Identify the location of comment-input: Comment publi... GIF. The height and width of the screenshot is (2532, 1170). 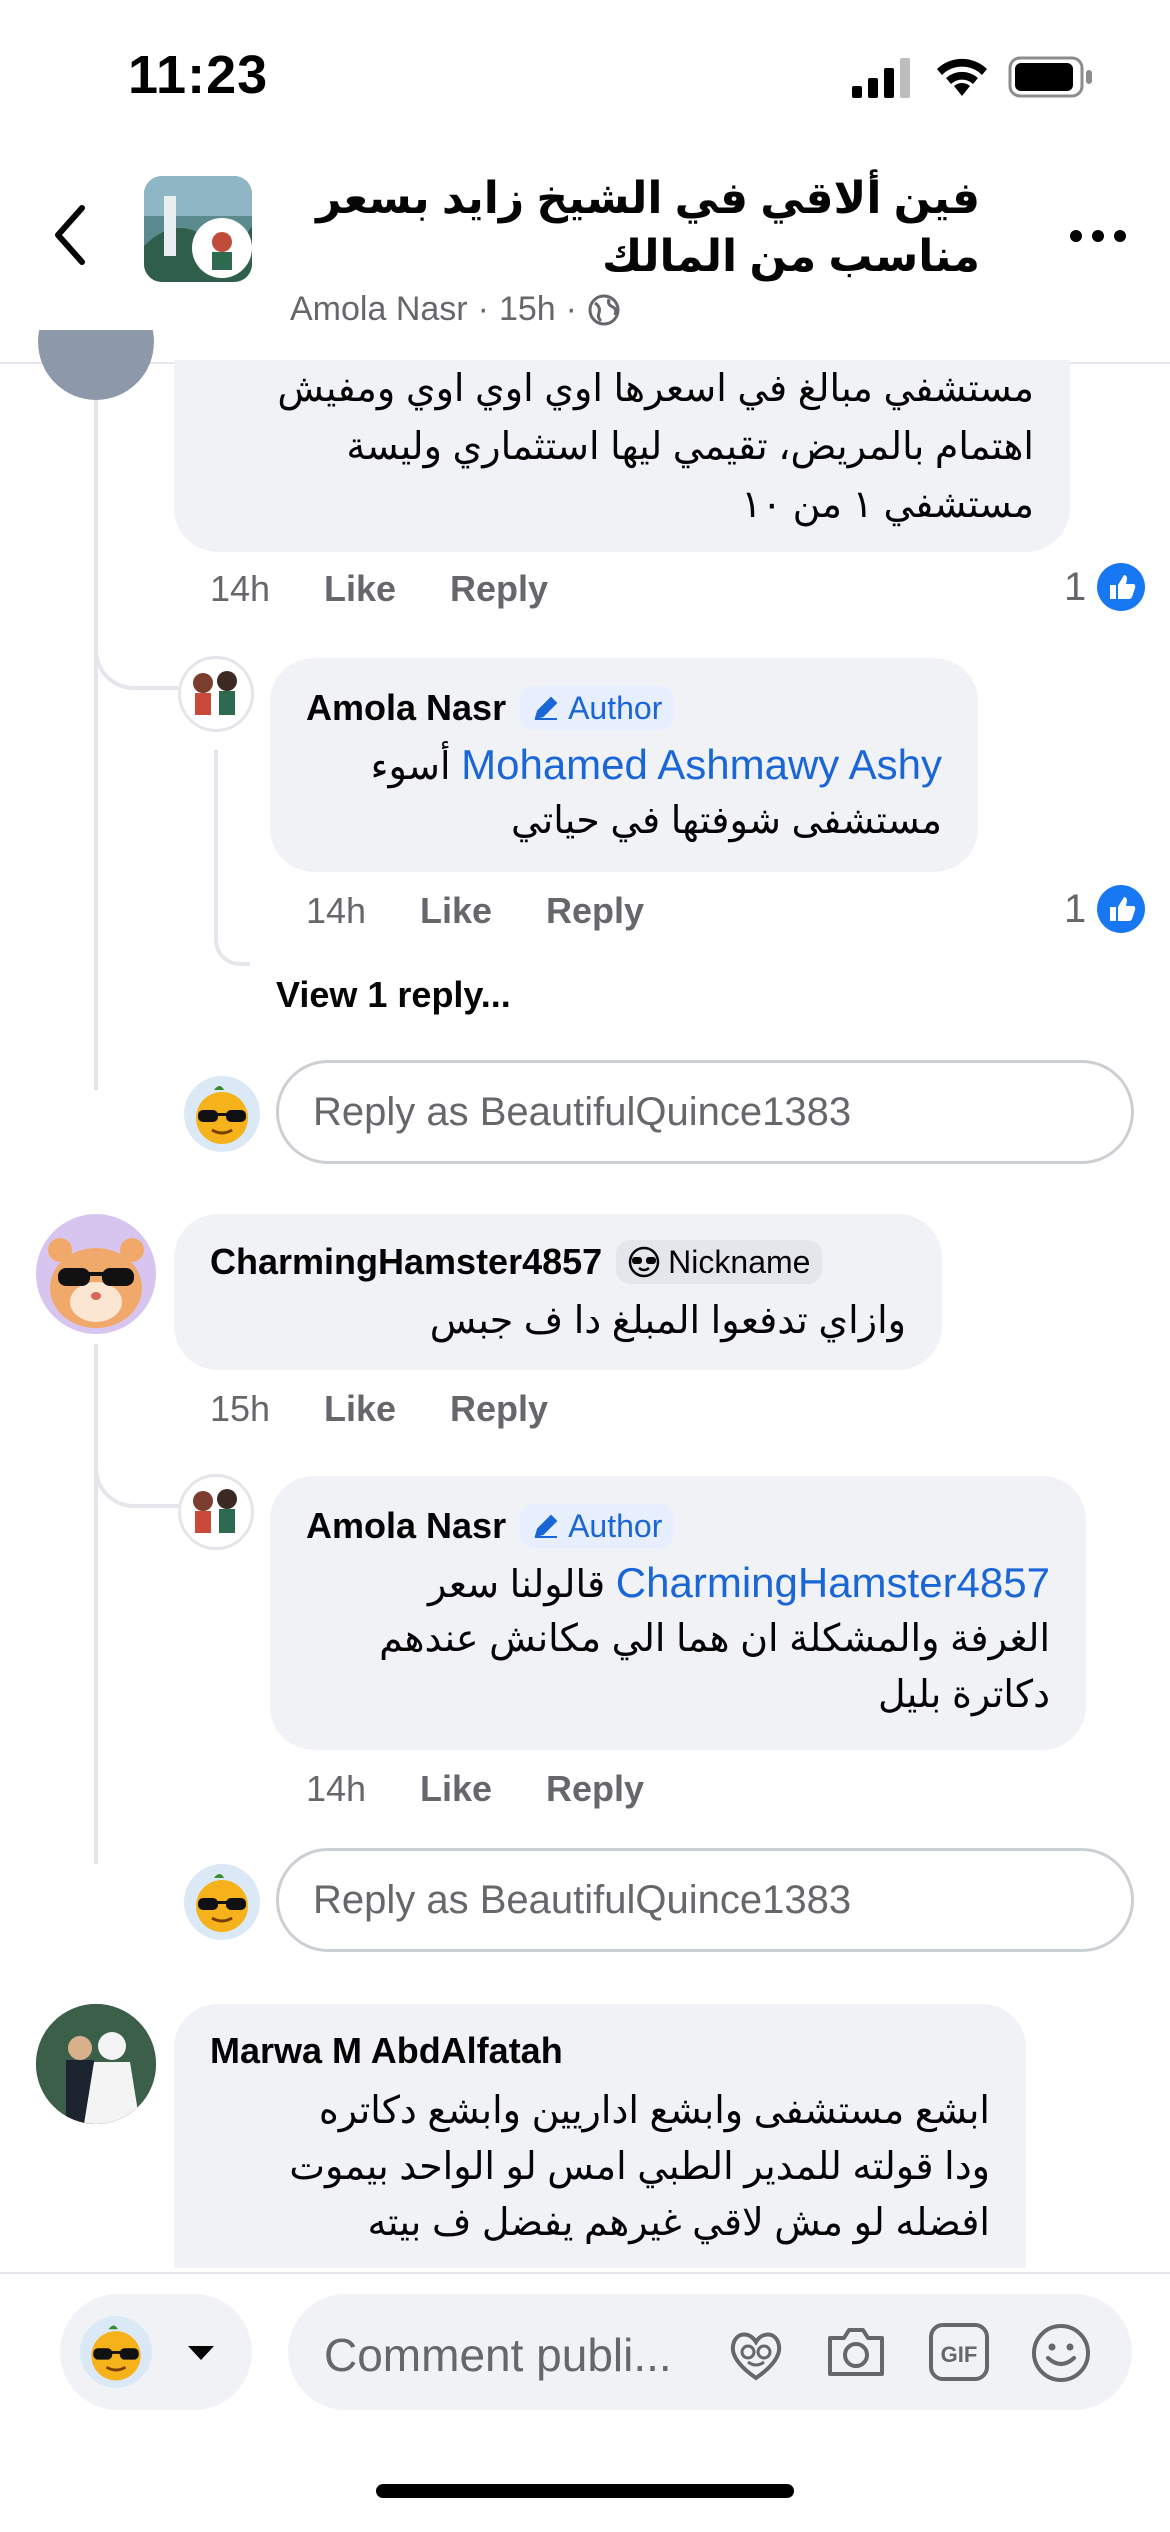
(710, 2352).